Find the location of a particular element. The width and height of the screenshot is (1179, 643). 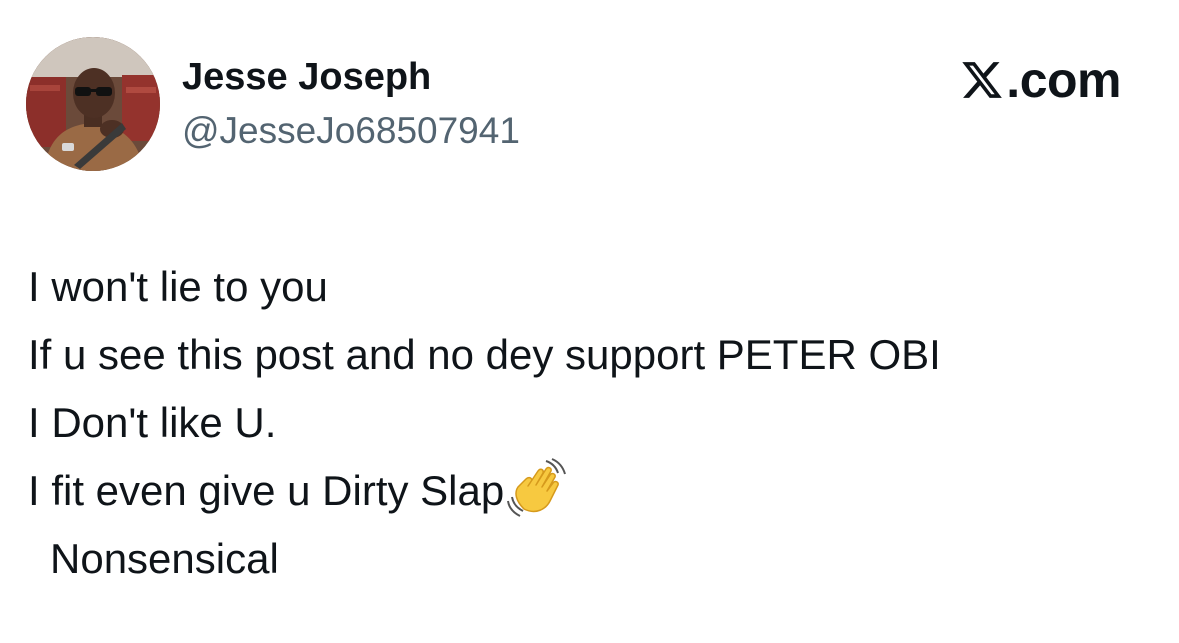

tweet-line-with-emoji: I fit even give u Dirty Slap is located at coordinates (588, 491).